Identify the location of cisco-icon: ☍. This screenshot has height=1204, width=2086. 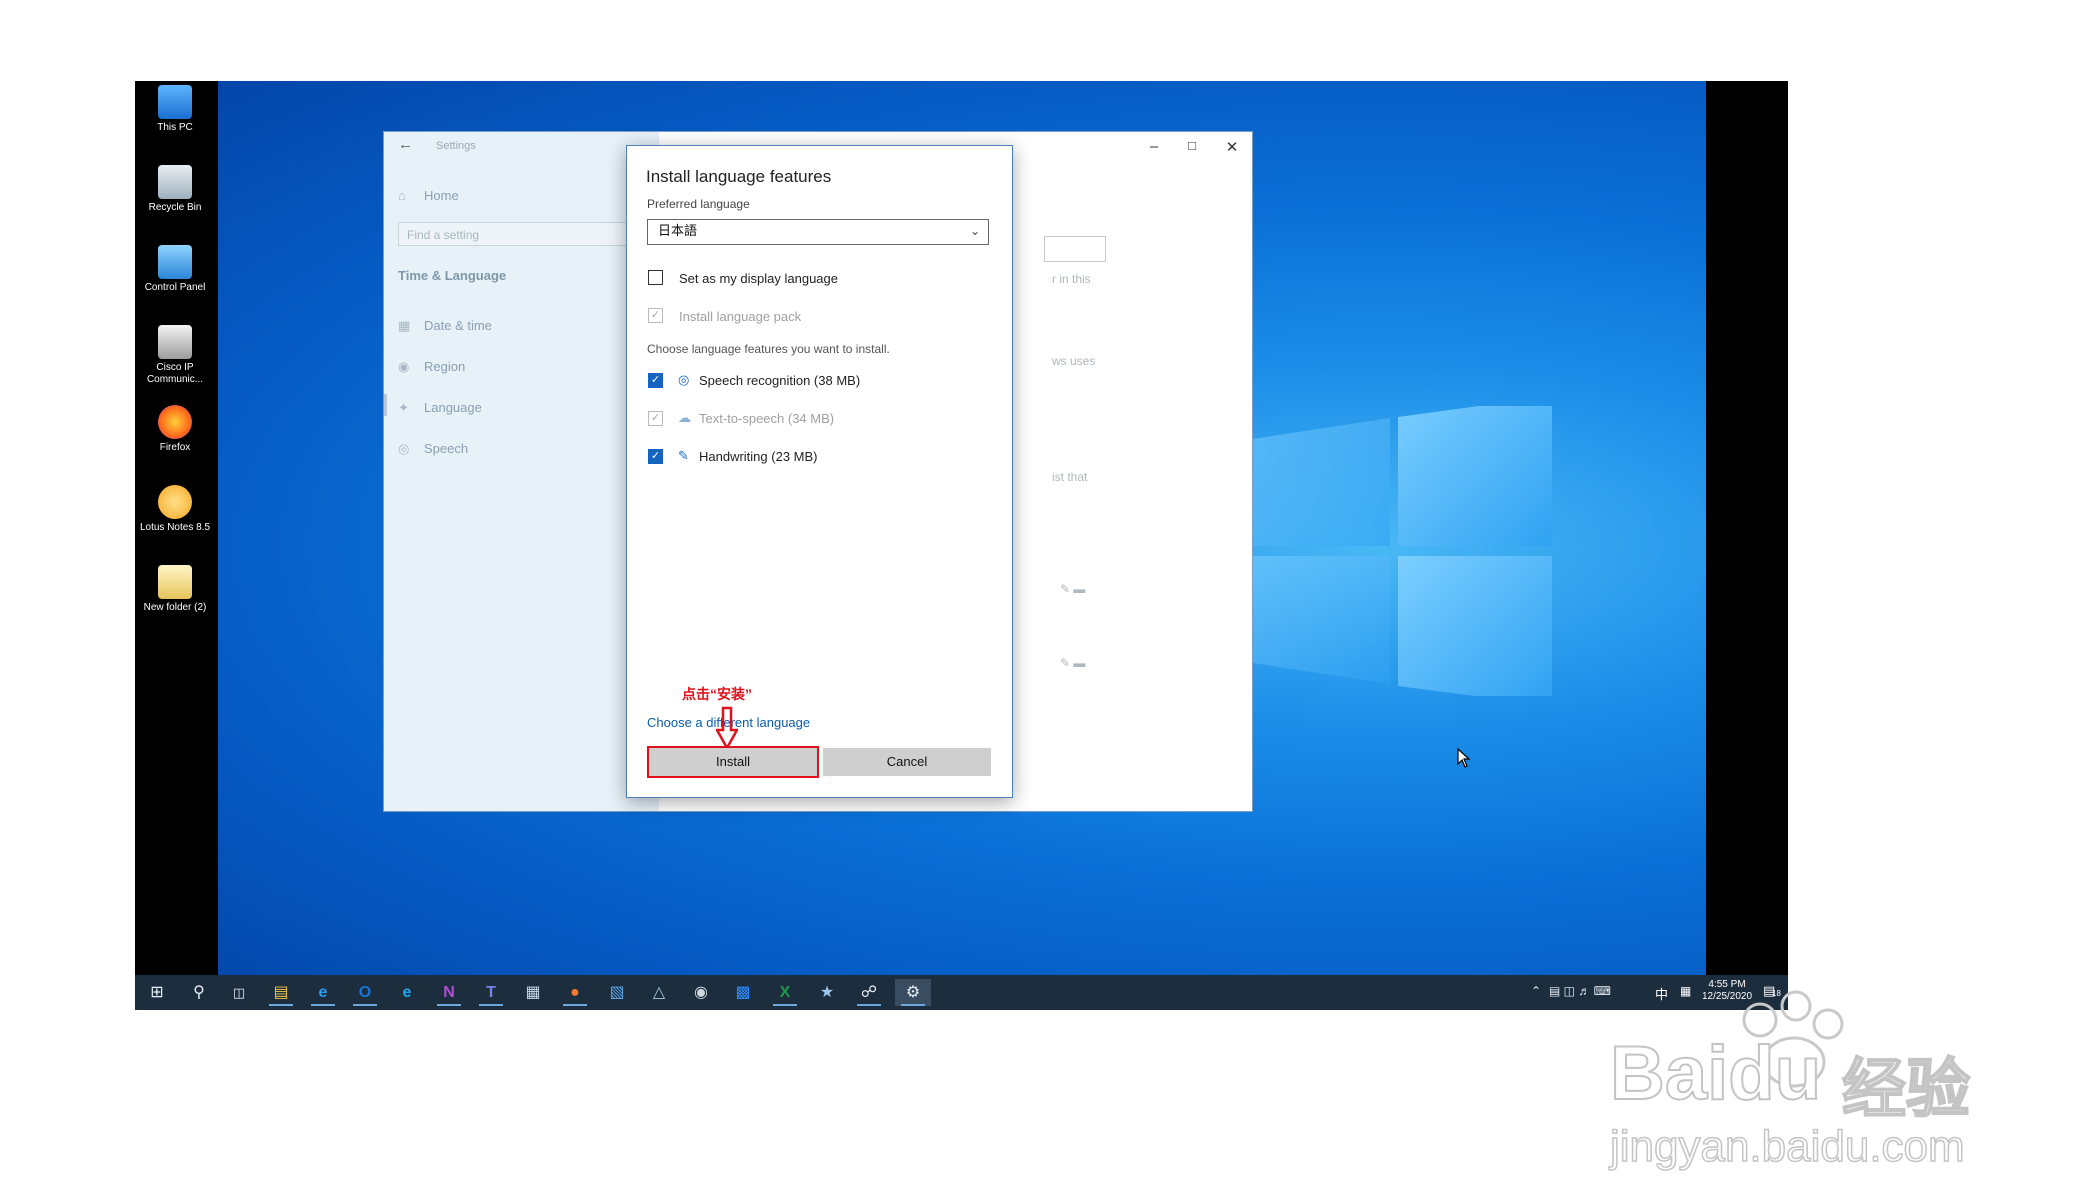
(869, 992).